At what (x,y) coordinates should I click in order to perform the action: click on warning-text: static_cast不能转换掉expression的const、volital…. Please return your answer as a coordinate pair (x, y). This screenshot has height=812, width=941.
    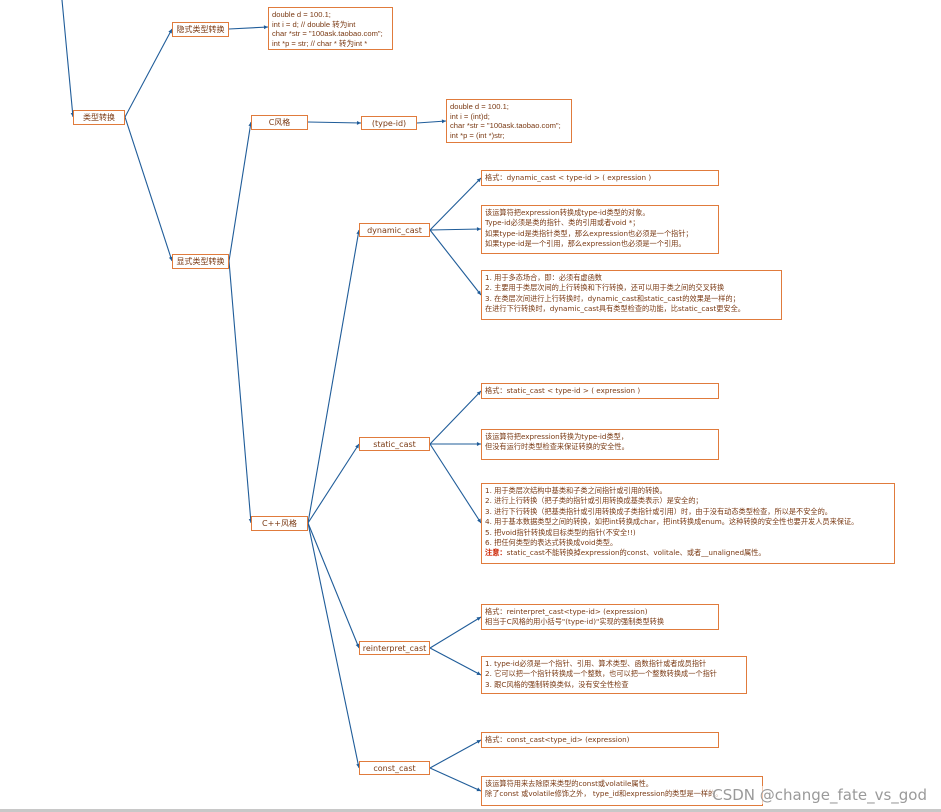
    Looking at the image, I should click on (636, 553).